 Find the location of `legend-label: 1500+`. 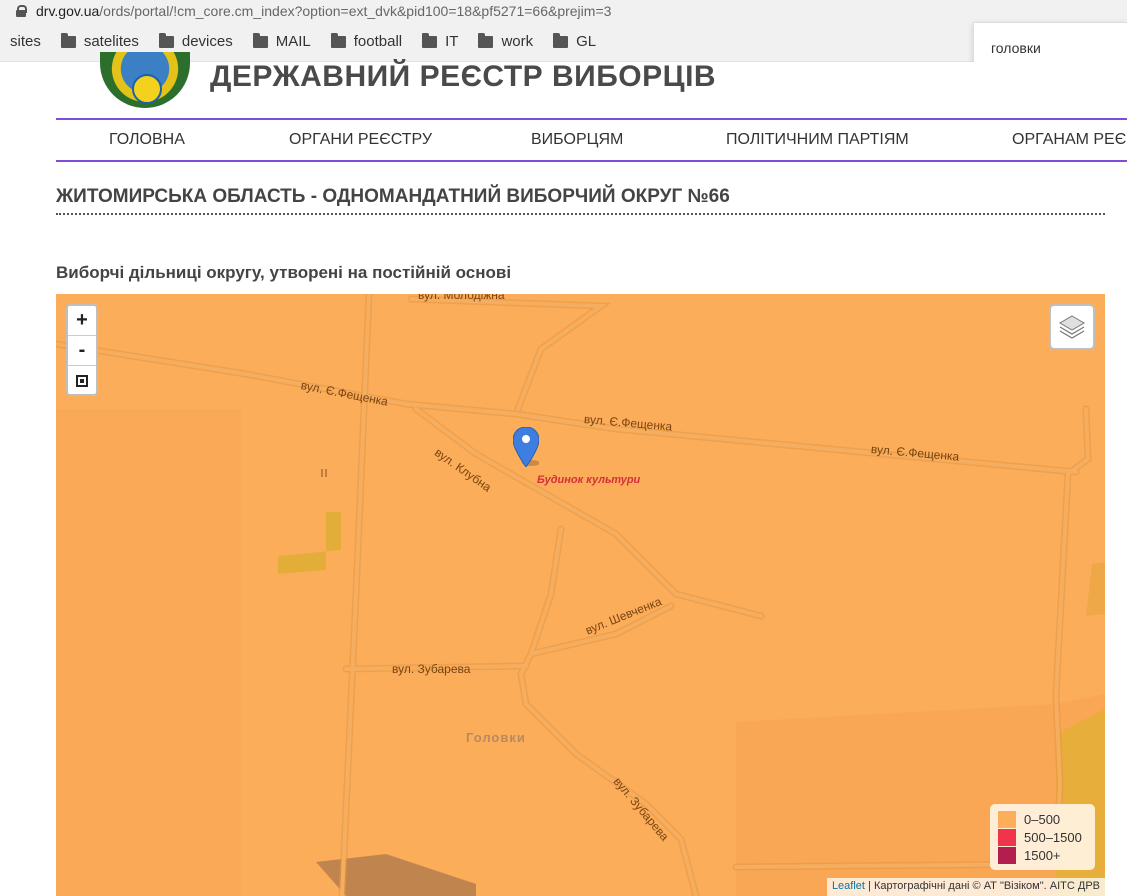

legend-label: 1500+ is located at coordinates (1042, 855).